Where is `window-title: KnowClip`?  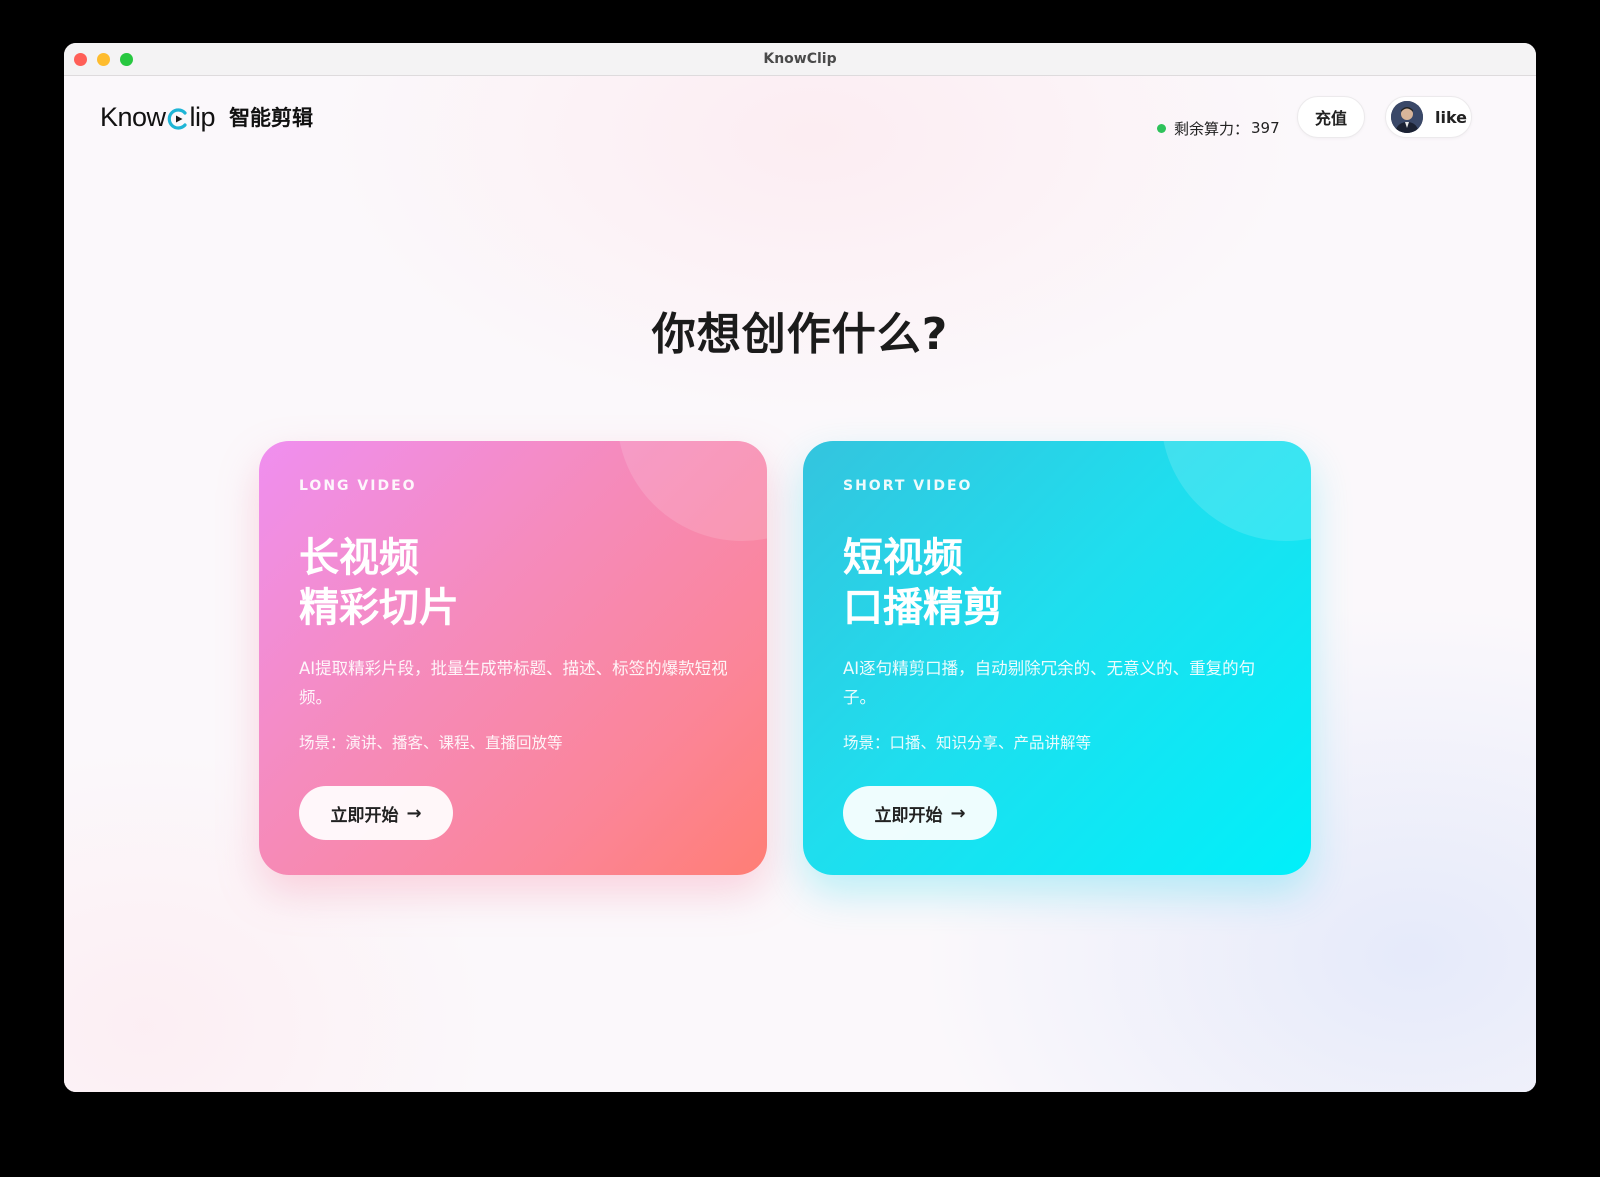 window-title: KnowClip is located at coordinates (800, 59).